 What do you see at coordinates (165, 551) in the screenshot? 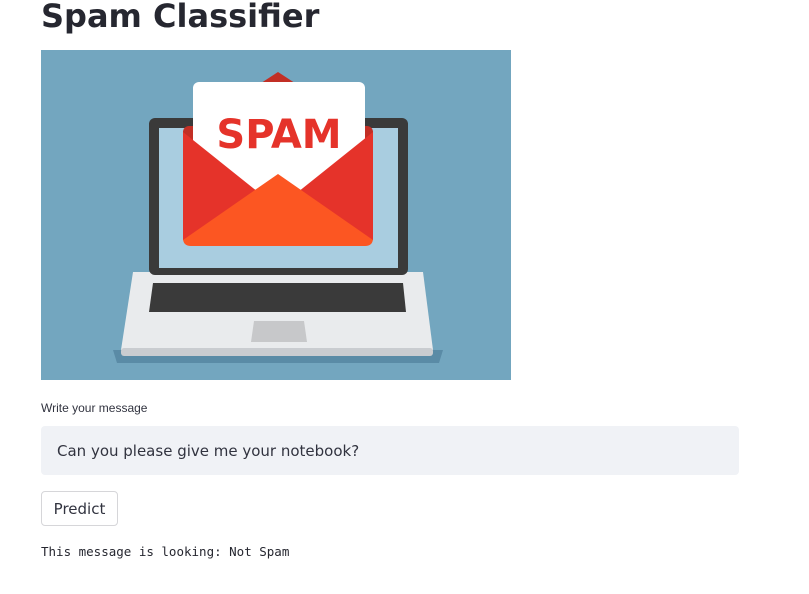
I see `prediction-result-text: This message is looking: Not Spam` at bounding box center [165, 551].